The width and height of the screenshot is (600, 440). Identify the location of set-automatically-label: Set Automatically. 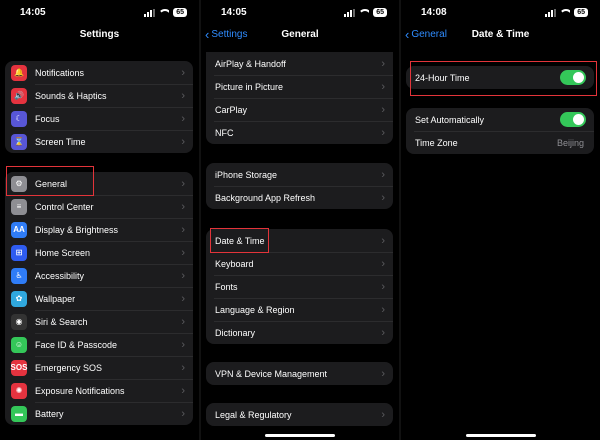
(450, 119).